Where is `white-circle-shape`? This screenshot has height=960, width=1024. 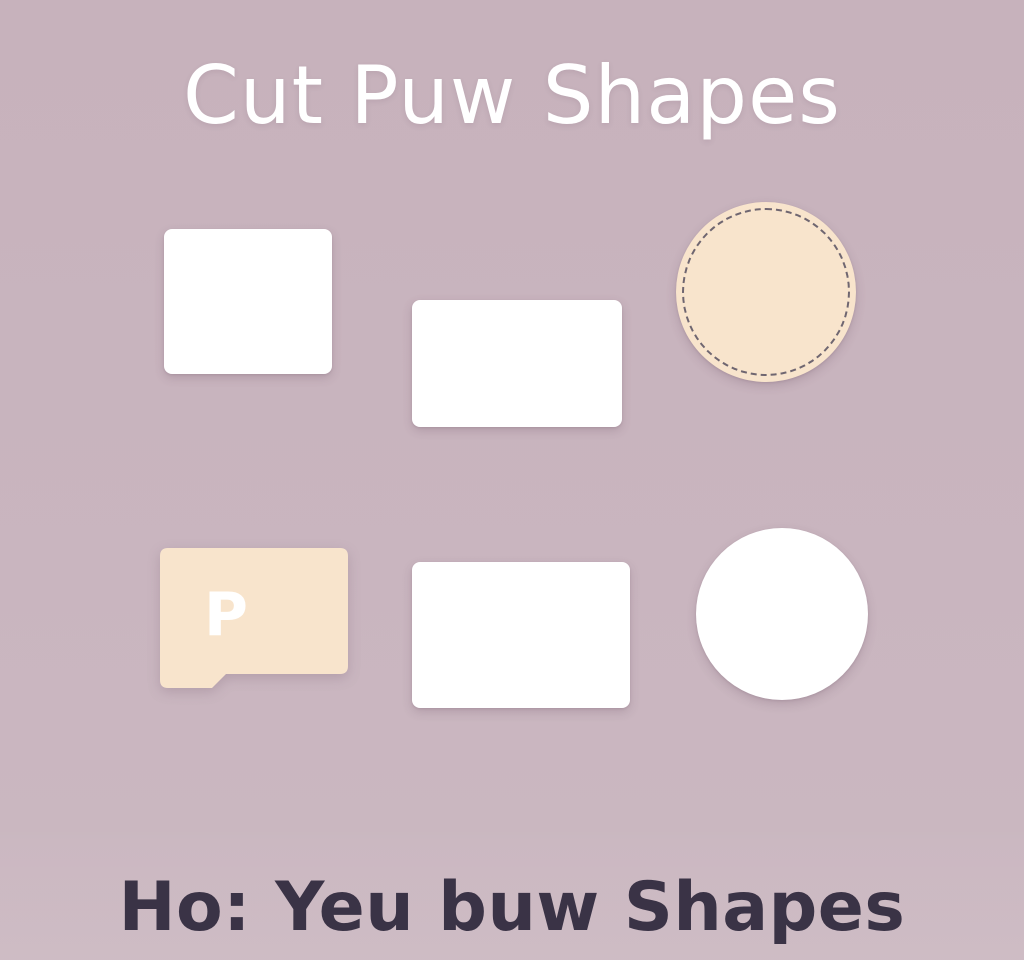
white-circle-shape is located at coordinates (782, 614).